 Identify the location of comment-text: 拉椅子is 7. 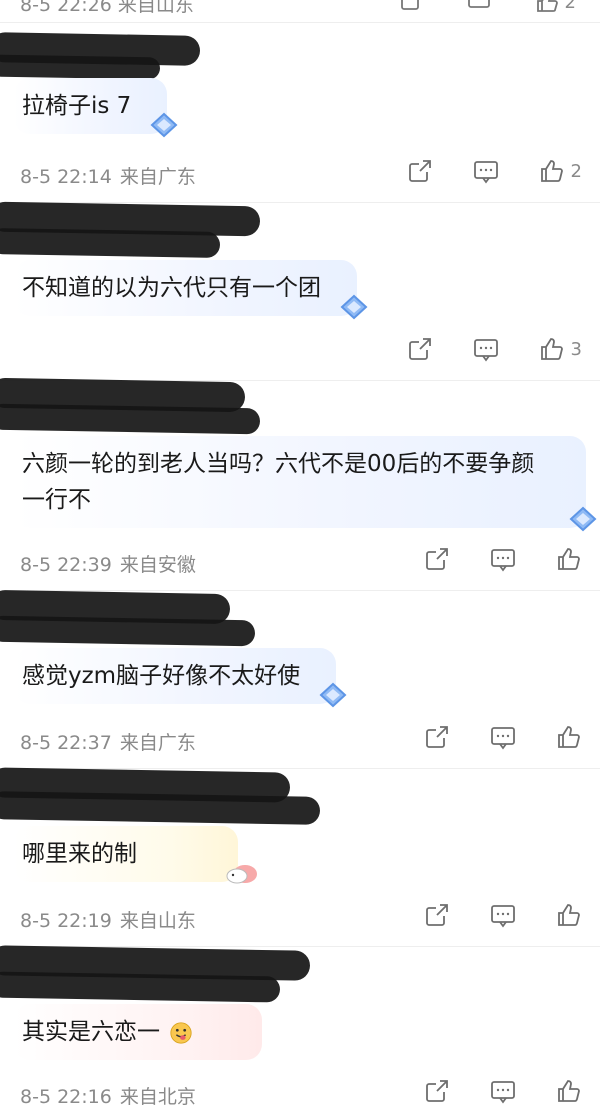
(77, 106).